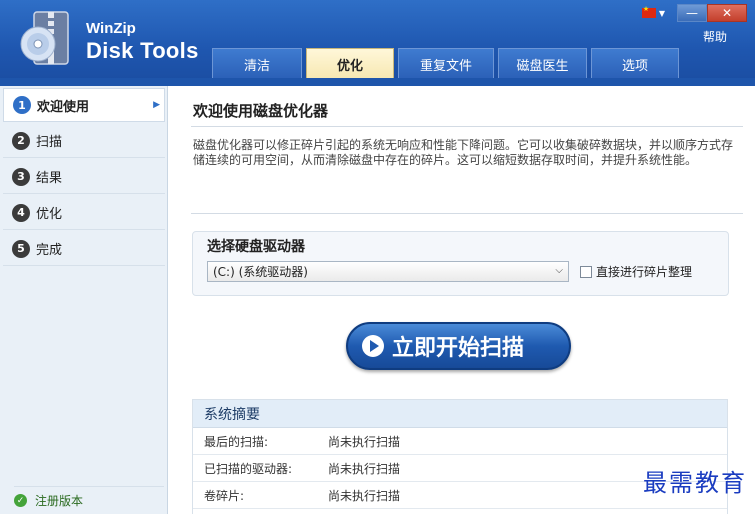  I want to click on step-number-badge: 3, so click(21, 176).